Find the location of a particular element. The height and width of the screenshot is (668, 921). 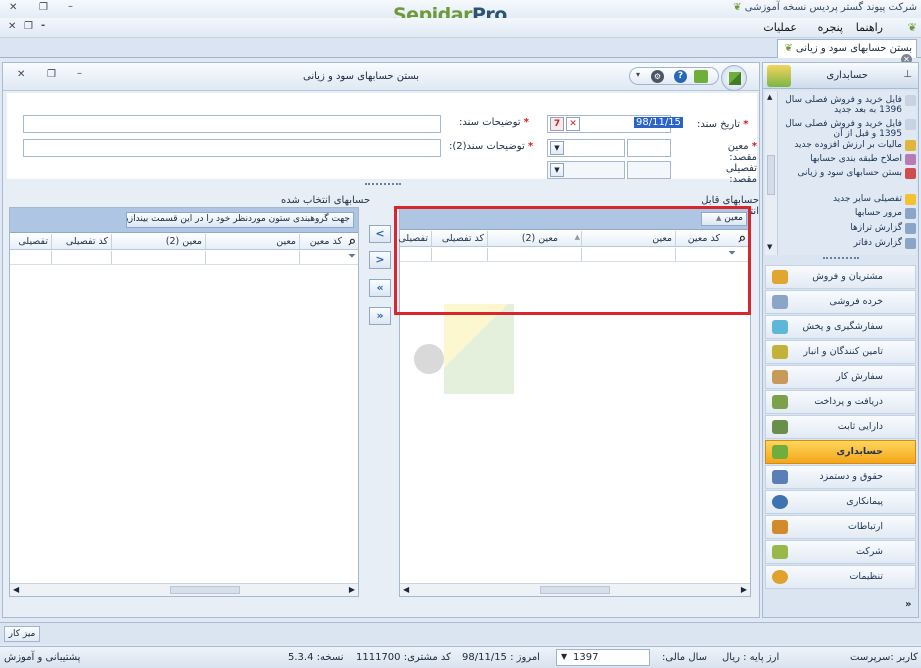

move-all-left-button: « is located at coordinates (380, 288).